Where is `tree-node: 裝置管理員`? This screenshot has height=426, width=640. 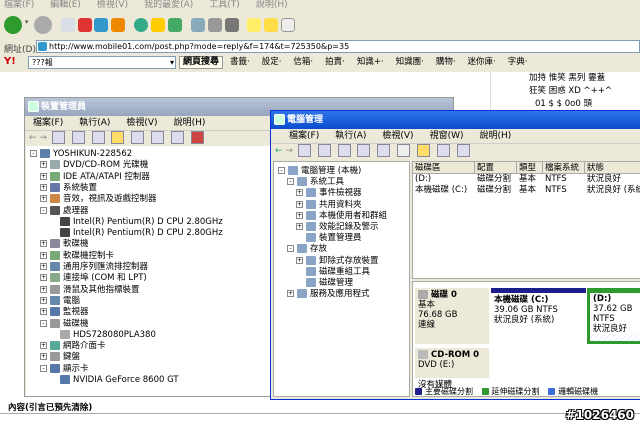
tree-node: 裝置管理員 is located at coordinates (329, 238).